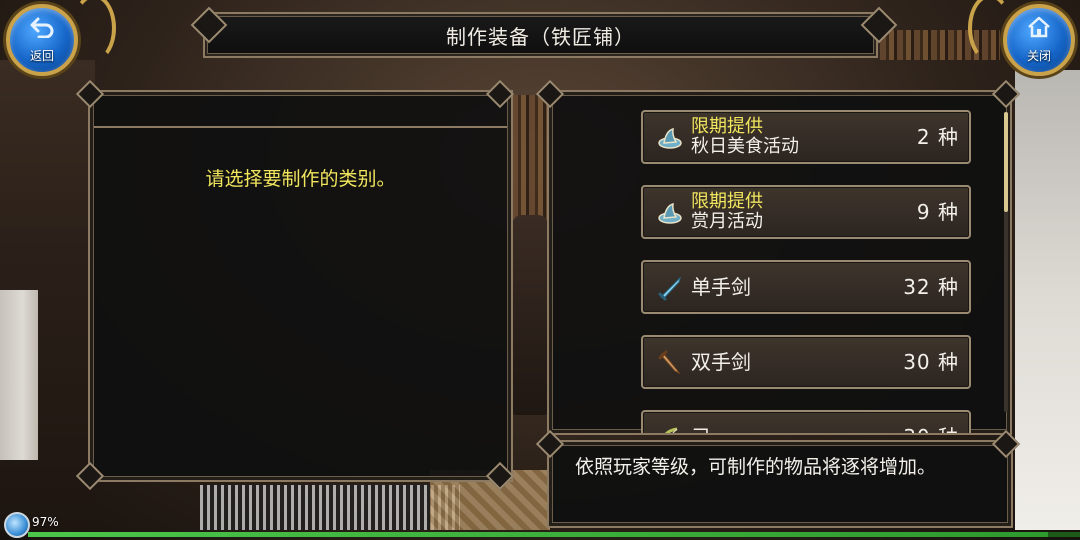 The image size is (1080, 540). What do you see at coordinates (19, 375) in the screenshot?
I see `background-curtain` at bounding box center [19, 375].